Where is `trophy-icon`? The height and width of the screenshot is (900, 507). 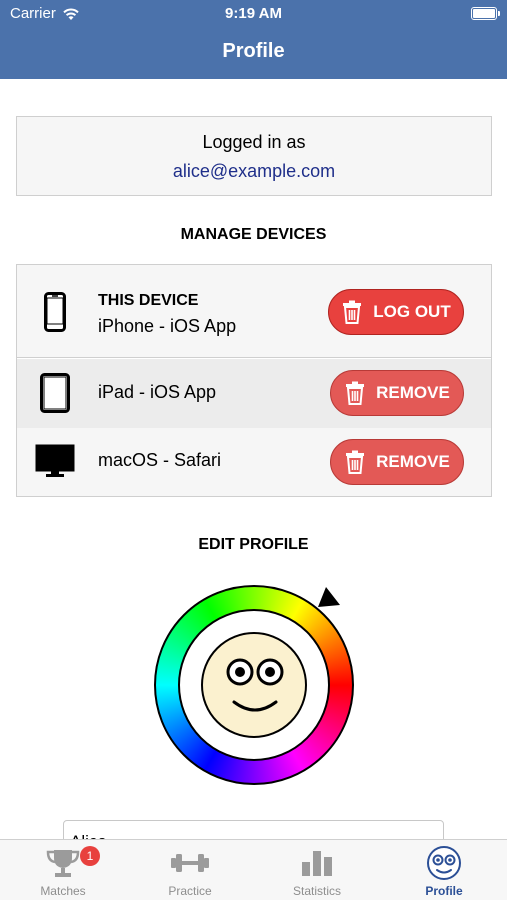 trophy-icon is located at coordinates (63, 863).